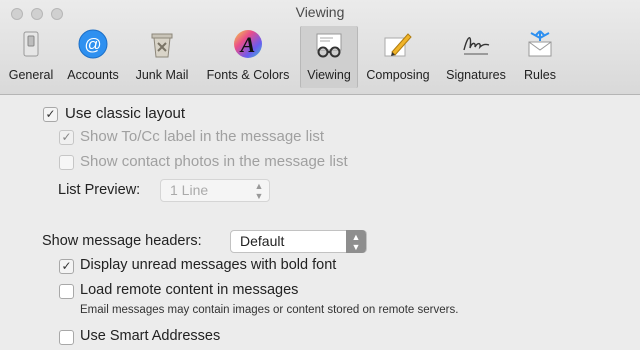 This screenshot has width=640, height=350. I want to click on list-preview-value: 1 Line, so click(189, 190).